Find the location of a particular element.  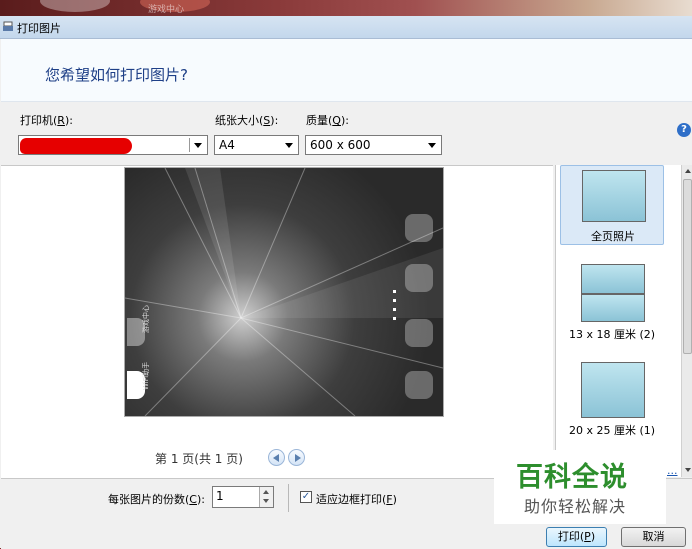

layout-item-13x18: 13 x 18 厘米 (2) is located at coordinates (612, 299).